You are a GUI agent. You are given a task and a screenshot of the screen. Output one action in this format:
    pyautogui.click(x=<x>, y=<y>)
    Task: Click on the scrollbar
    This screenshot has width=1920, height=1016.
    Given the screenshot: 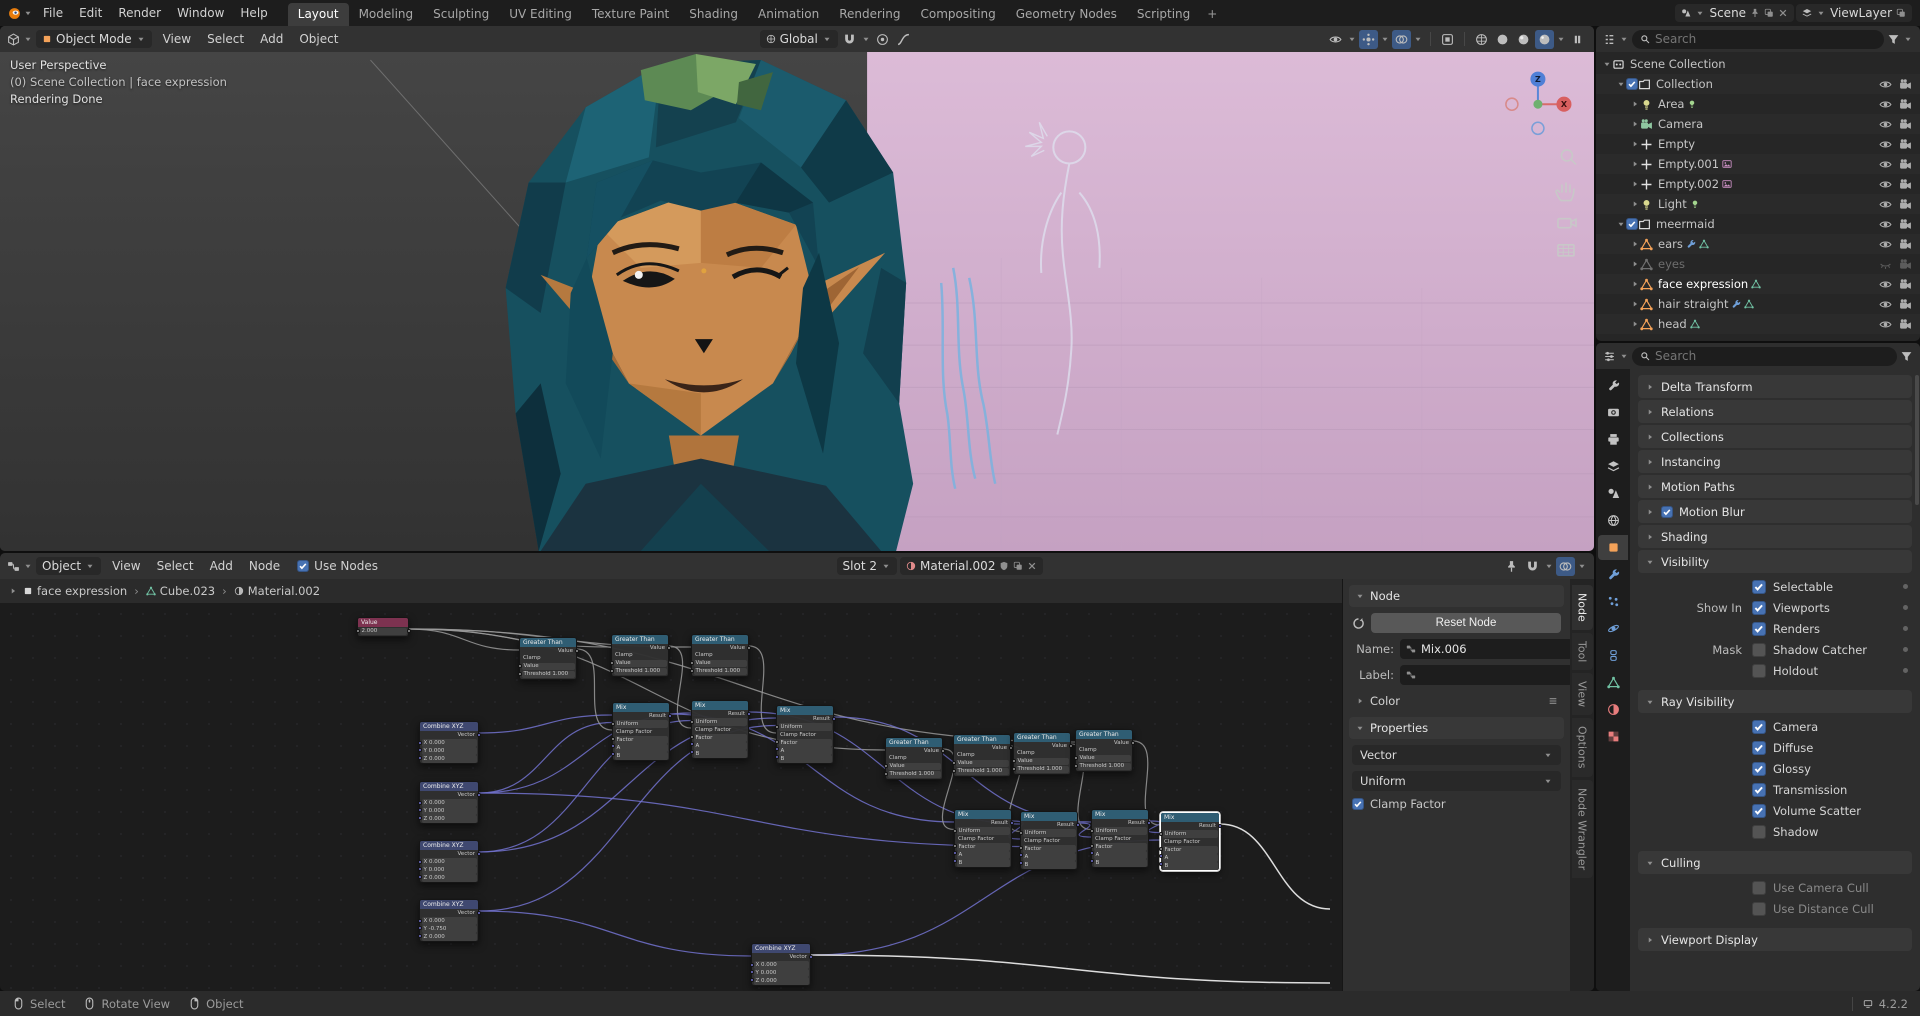 What is the action you would take?
    pyautogui.click(x=1917, y=440)
    